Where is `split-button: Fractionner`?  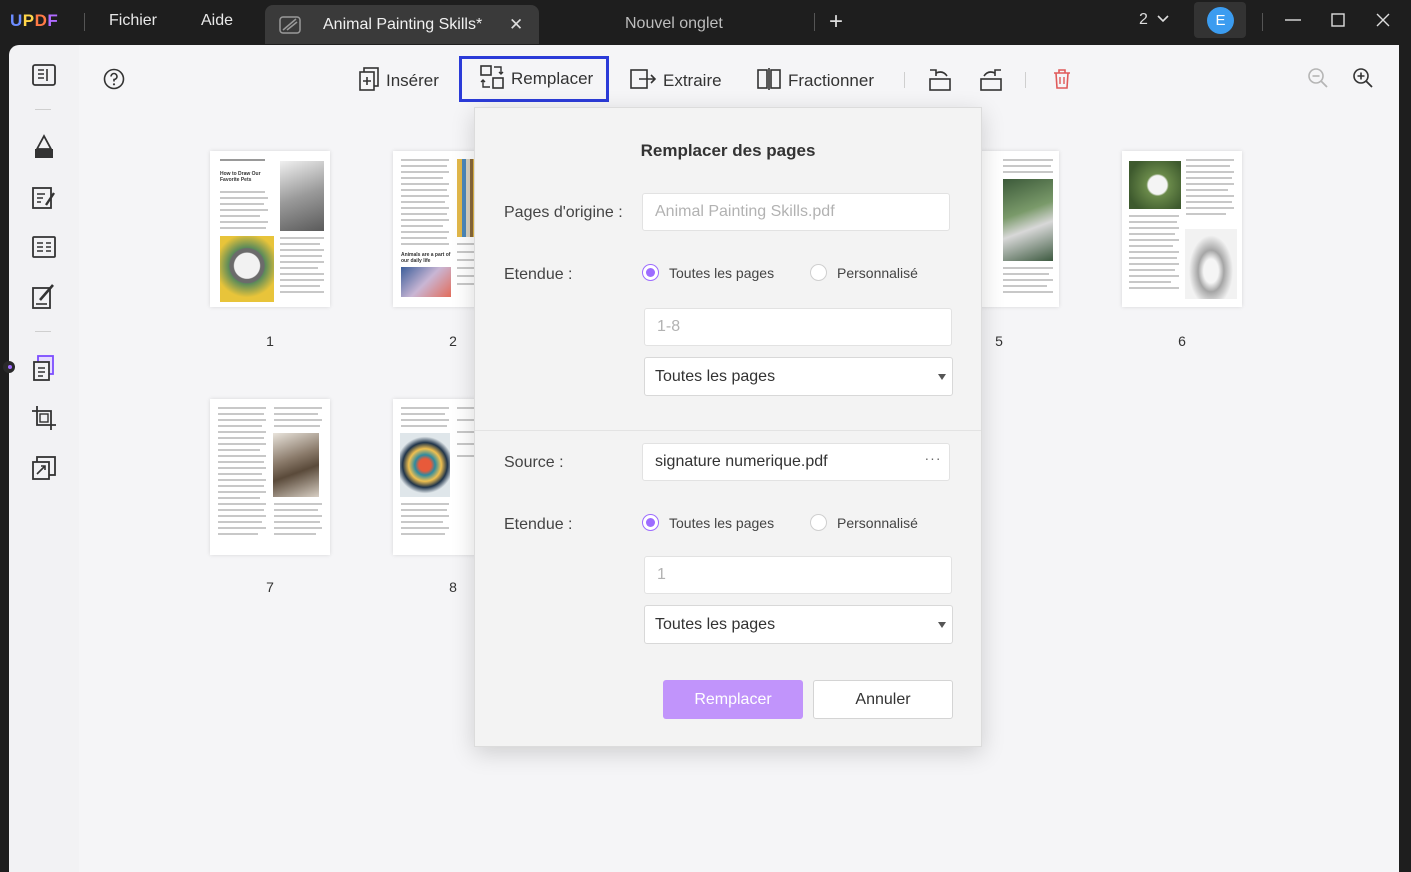
split-button: Fractionner is located at coordinates (815, 81).